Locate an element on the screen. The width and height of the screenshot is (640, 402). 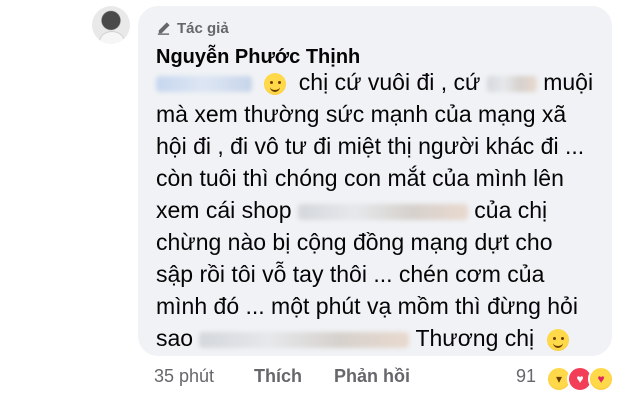
care-icon: ♥ is located at coordinates (601, 379).